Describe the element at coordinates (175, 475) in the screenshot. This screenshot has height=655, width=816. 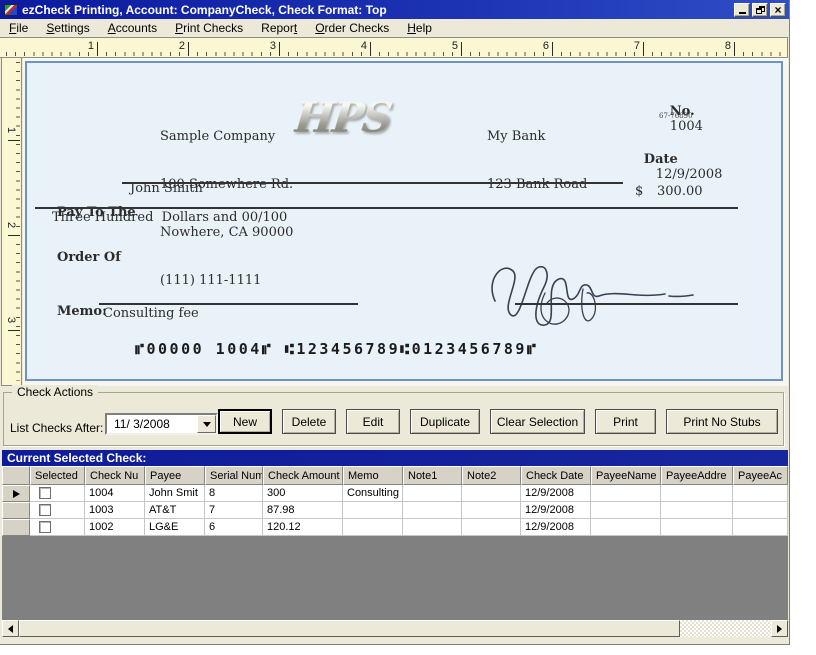
I see `column-header-payee: Payee` at that location.